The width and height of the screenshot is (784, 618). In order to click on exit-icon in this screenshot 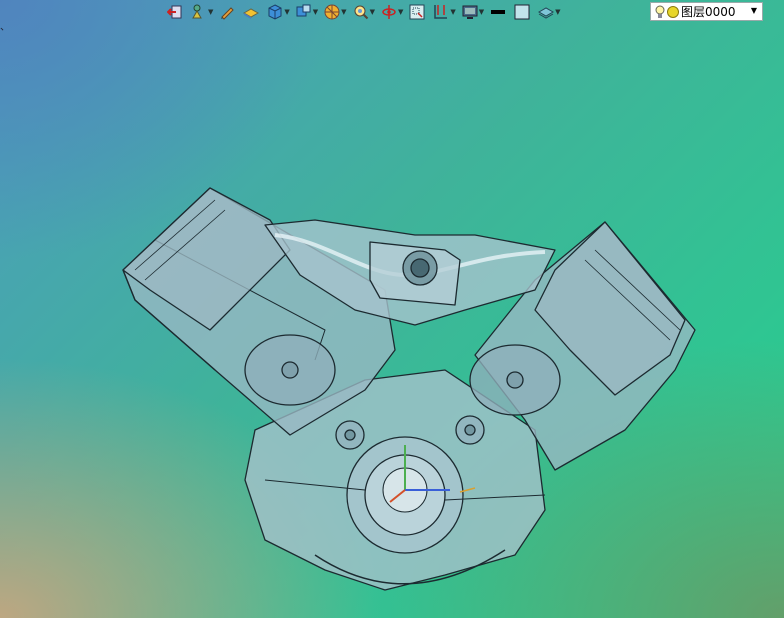, I will do `click(174, 12)`.